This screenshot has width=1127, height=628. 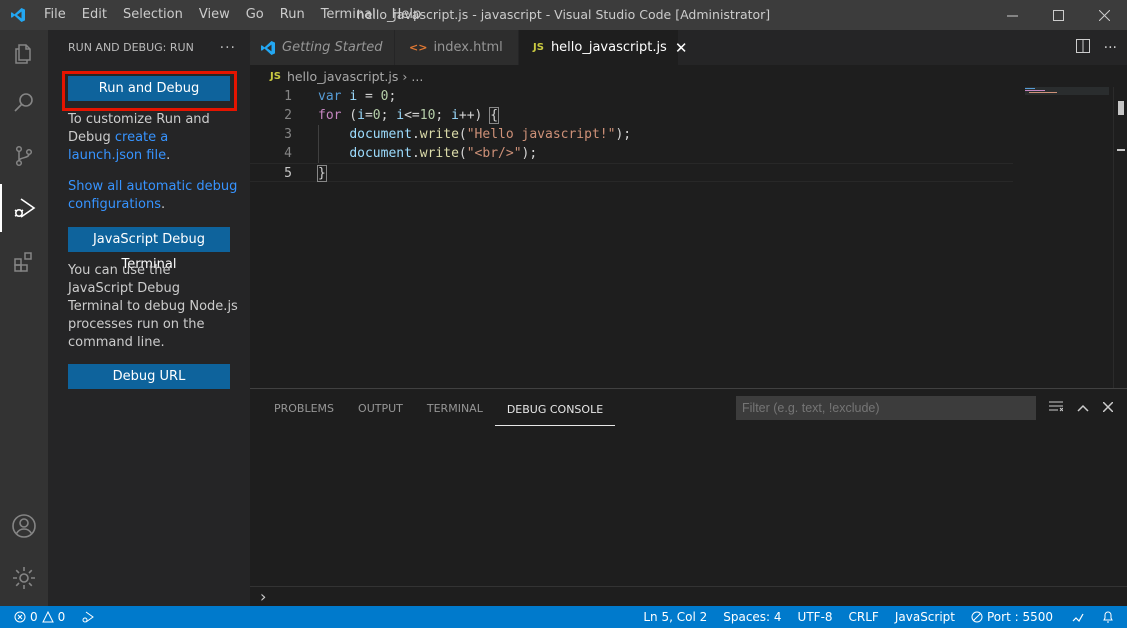 What do you see at coordinates (675, 617) in the screenshot?
I see `cursor-position: Ln 5, Col 2` at bounding box center [675, 617].